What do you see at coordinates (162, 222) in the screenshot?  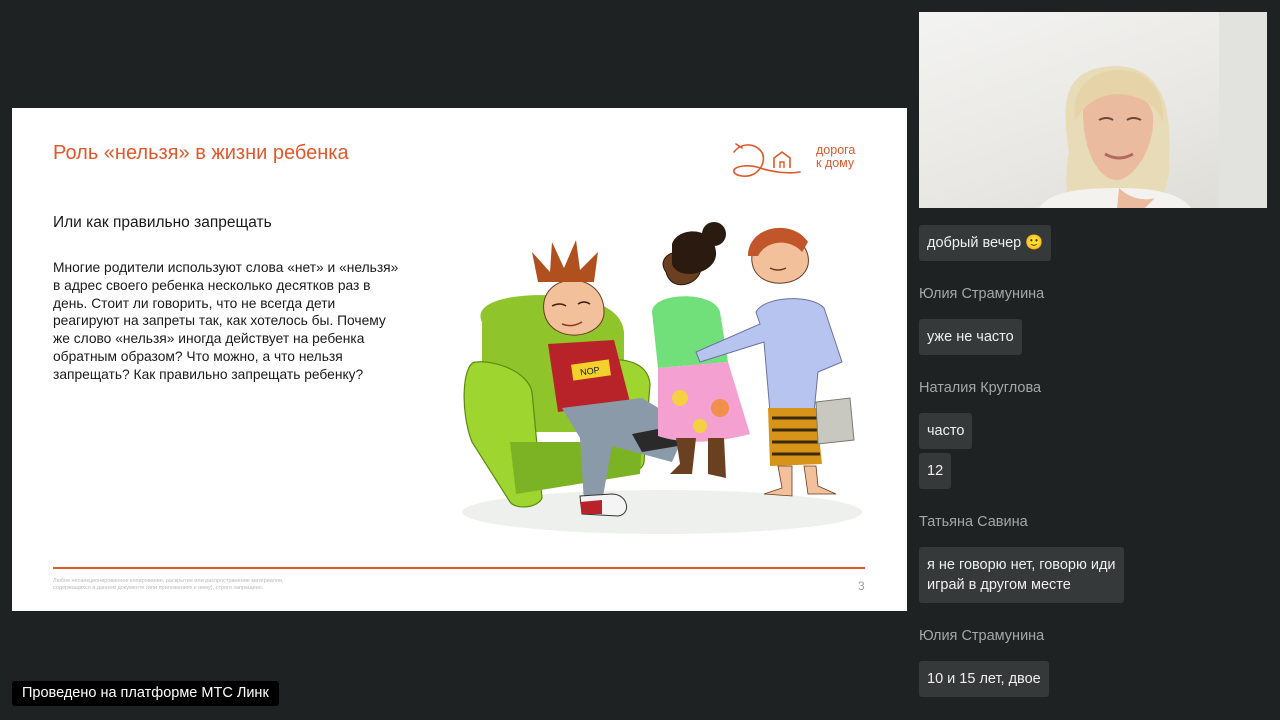 I see `slide-subtitle: Или как правильно запрещать` at bounding box center [162, 222].